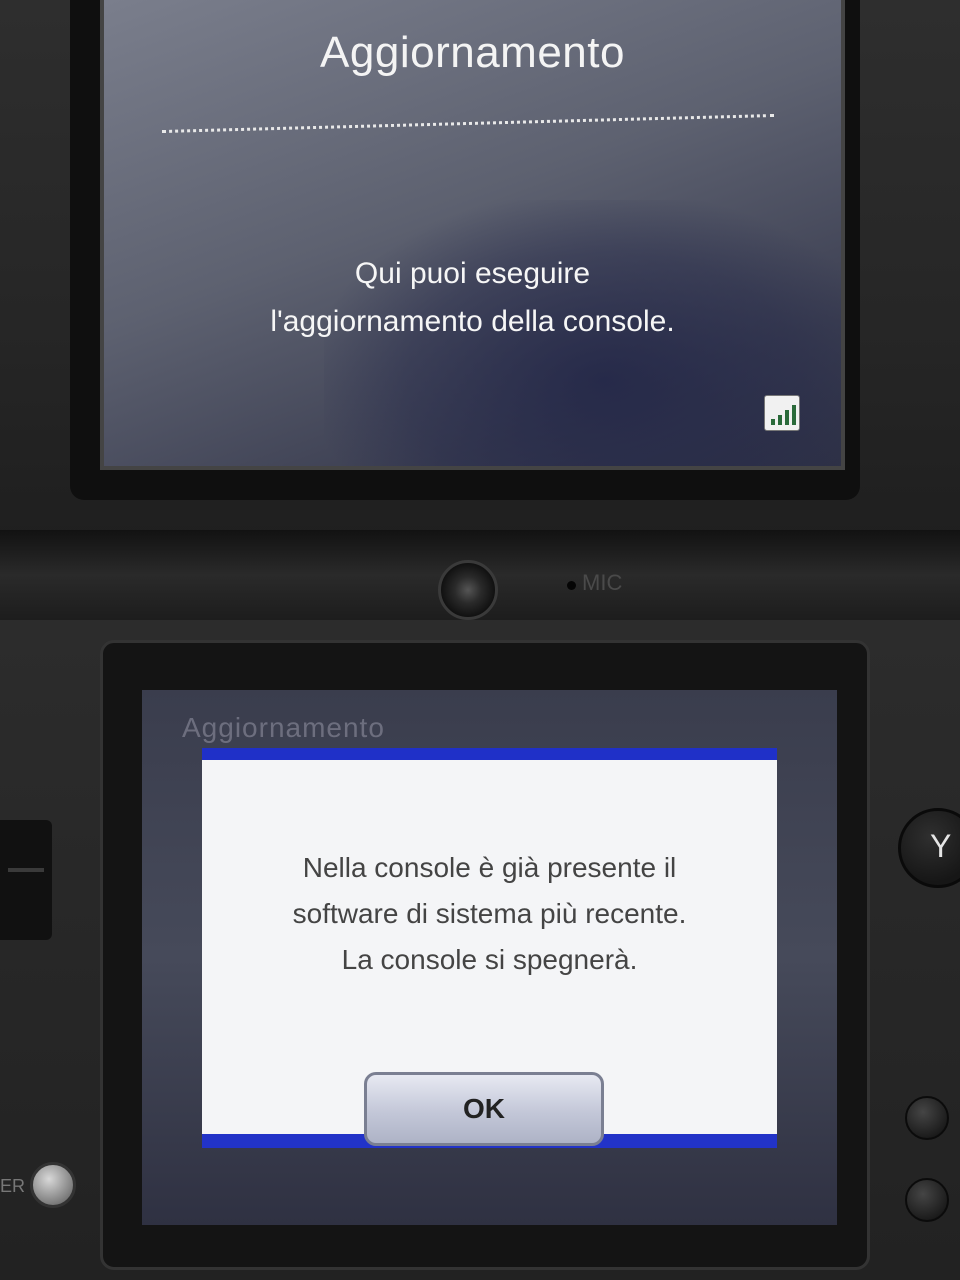 Image resolution: width=960 pixels, height=1280 pixels. Describe the element at coordinates (472, 52) in the screenshot. I see `page-title: Aggiornamento` at that location.